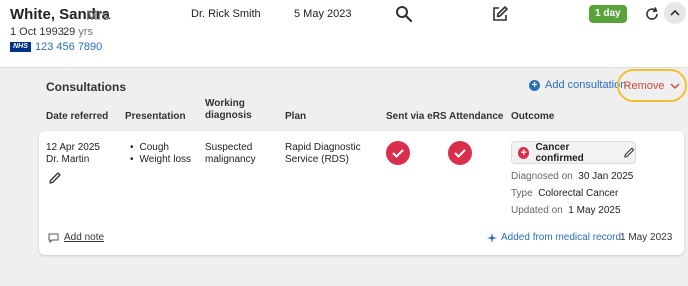 The height and width of the screenshot is (286, 688). I want to click on col-date-referred: Date referred, so click(77, 116).